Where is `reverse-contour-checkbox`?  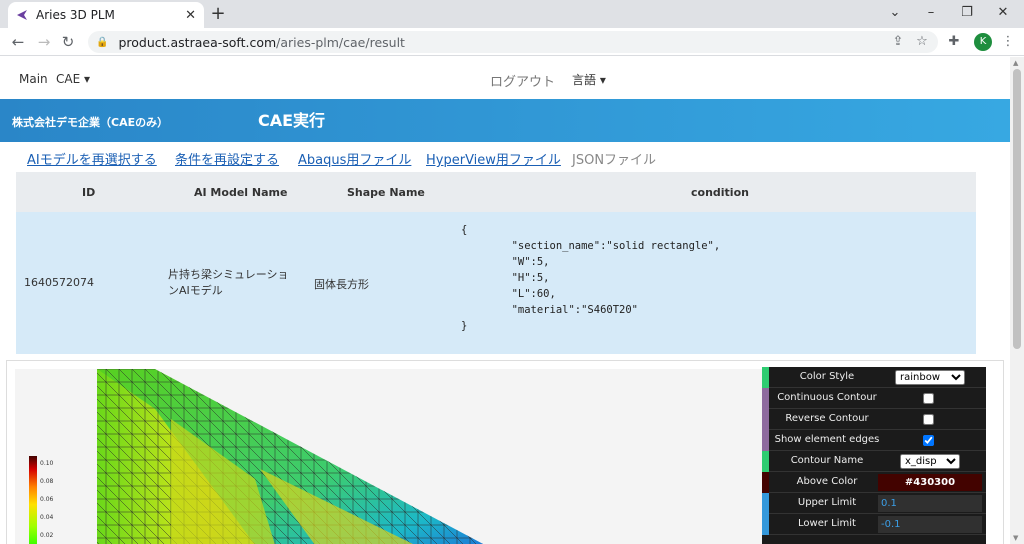
reverse-contour-checkbox is located at coordinates (928, 419).